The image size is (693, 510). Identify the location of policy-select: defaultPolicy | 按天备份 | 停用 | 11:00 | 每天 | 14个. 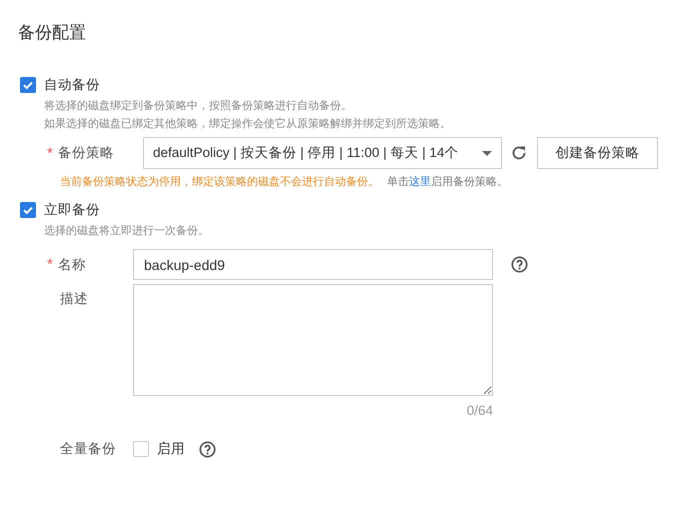
(322, 153).